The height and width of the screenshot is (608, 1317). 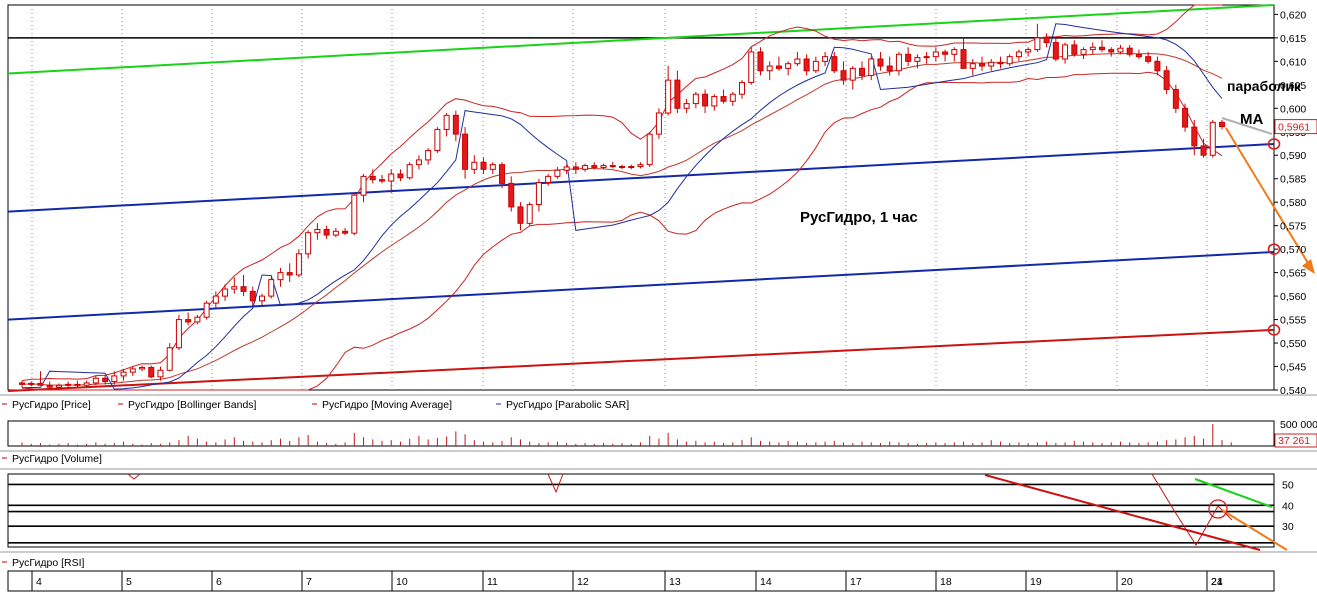 What do you see at coordinates (1293, 344) in the screenshot?
I see `price-tick-label: 0,550` at bounding box center [1293, 344].